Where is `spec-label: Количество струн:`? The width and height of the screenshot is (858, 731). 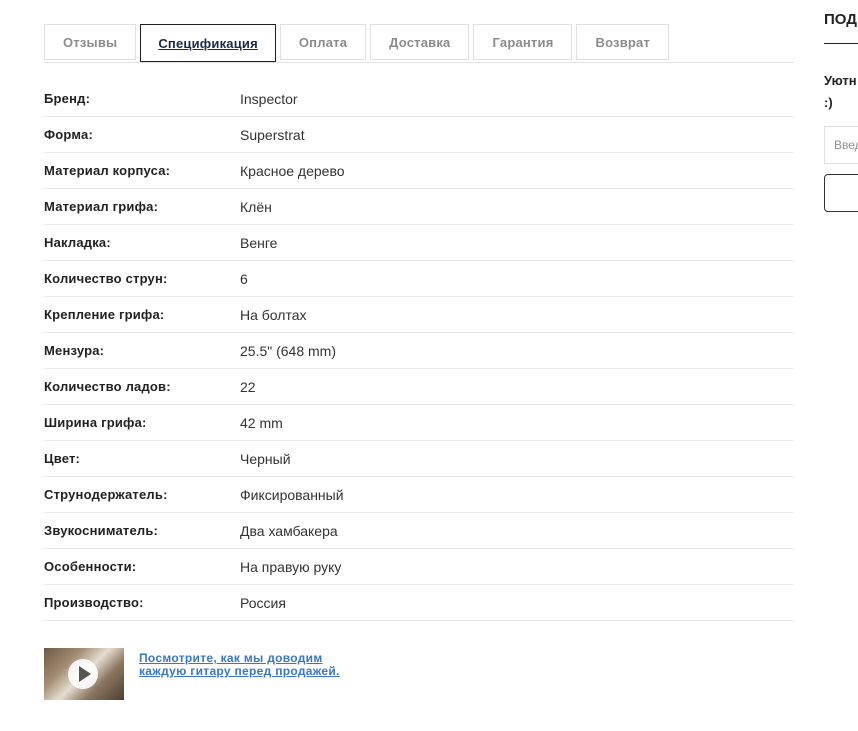 spec-label: Количество струн: is located at coordinates (106, 278).